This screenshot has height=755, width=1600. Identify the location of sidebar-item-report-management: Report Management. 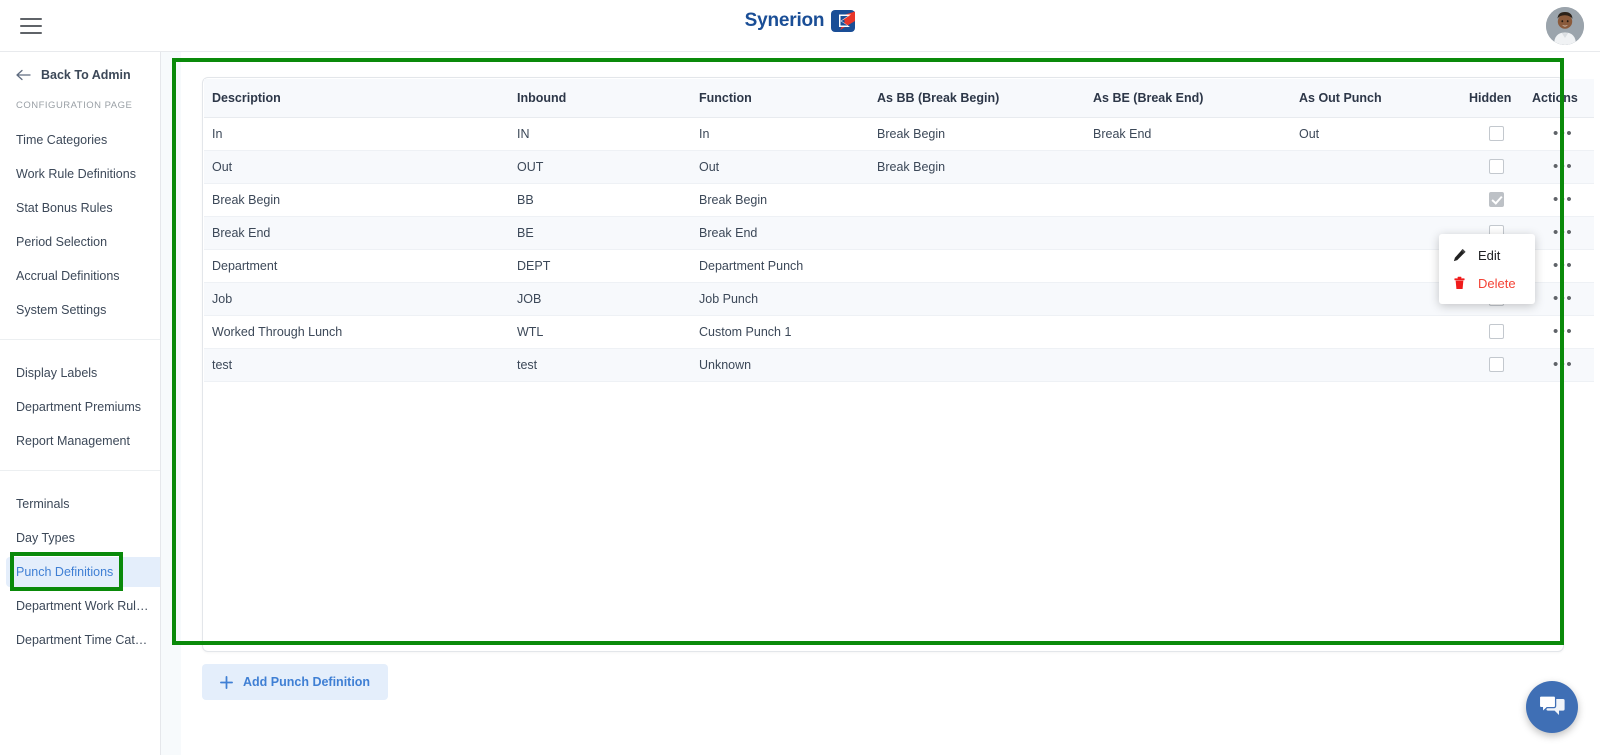
(80, 441).